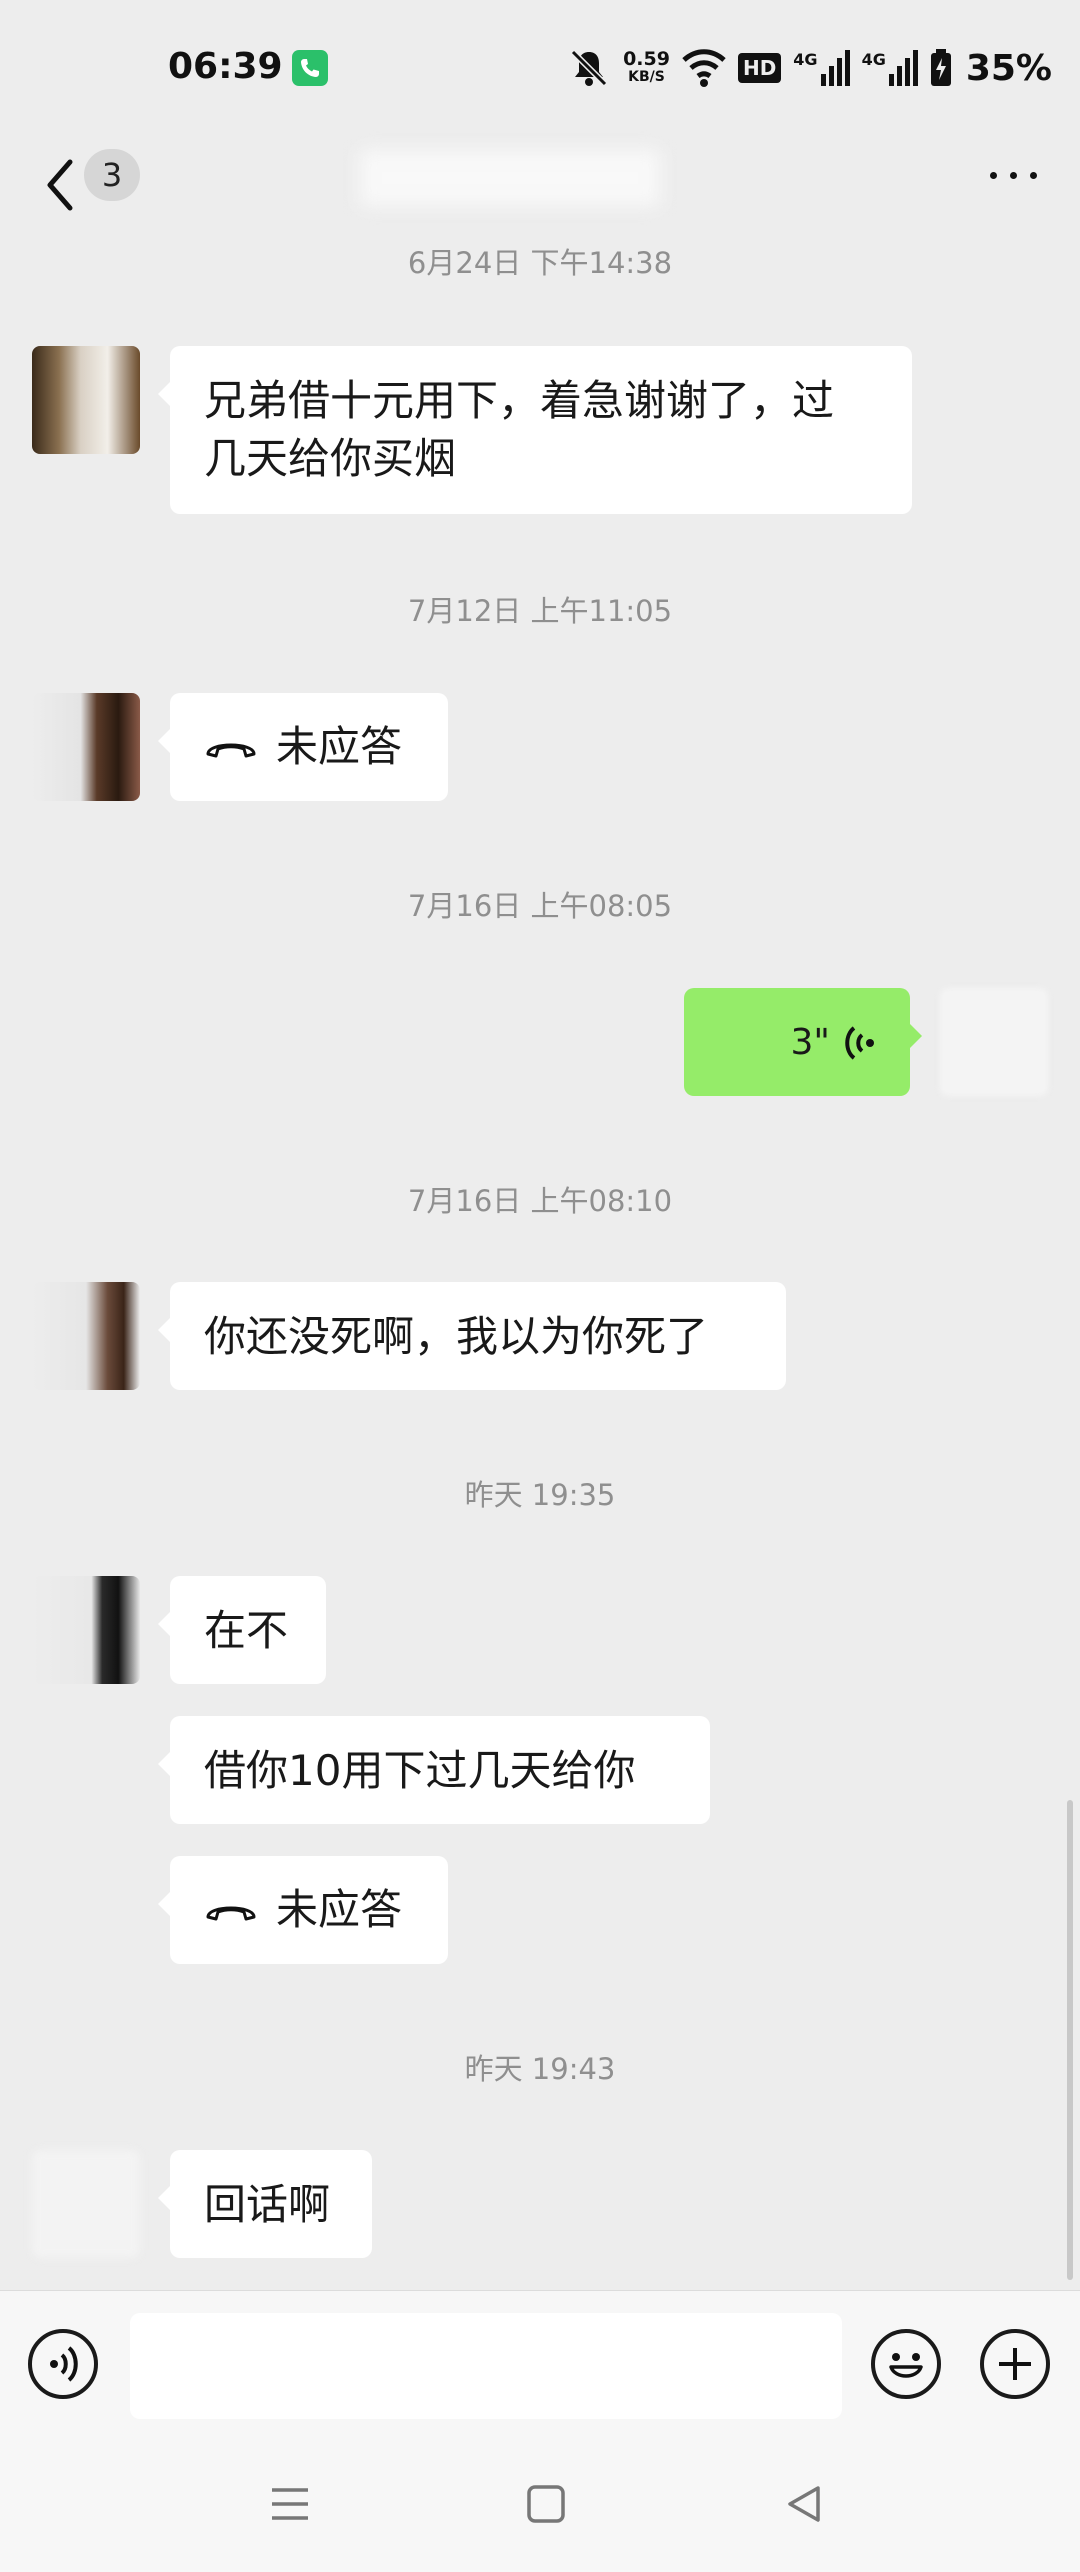  Describe the element at coordinates (646, 59) in the screenshot. I see `network-speed-value: 0.59` at that location.